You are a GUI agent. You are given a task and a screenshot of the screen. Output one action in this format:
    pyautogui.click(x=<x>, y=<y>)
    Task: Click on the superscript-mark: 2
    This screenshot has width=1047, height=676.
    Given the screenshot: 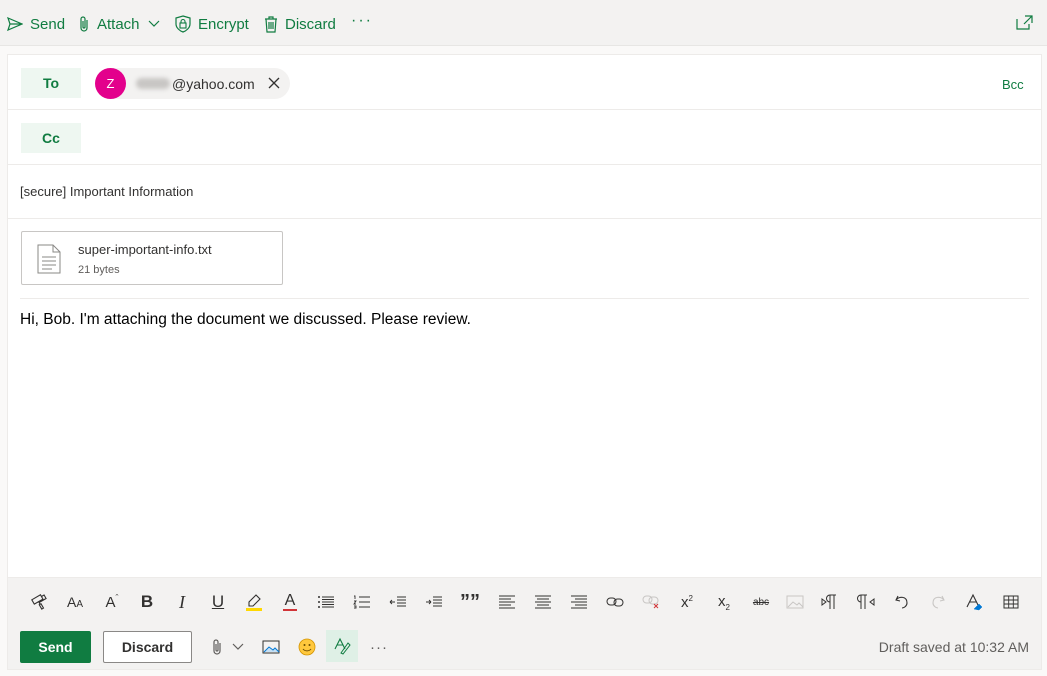 What is the action you would take?
    pyautogui.click(x=690, y=598)
    